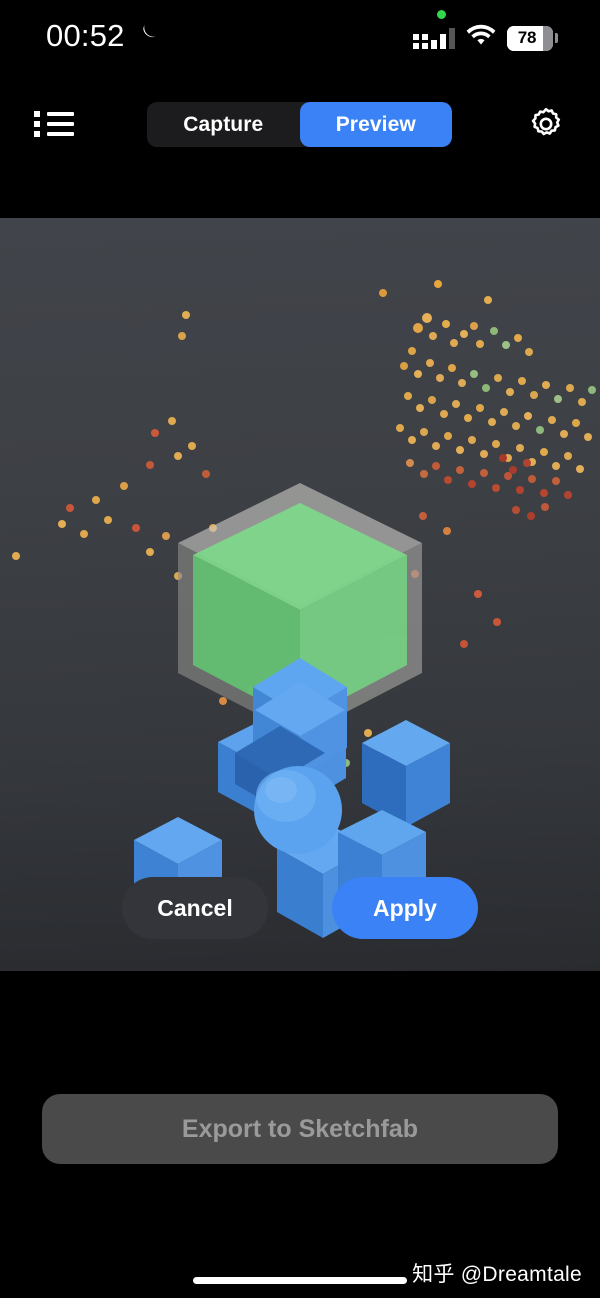 The width and height of the screenshot is (600, 1298). Describe the element at coordinates (54, 124) in the screenshot. I see `bulleted-list-icon` at that location.